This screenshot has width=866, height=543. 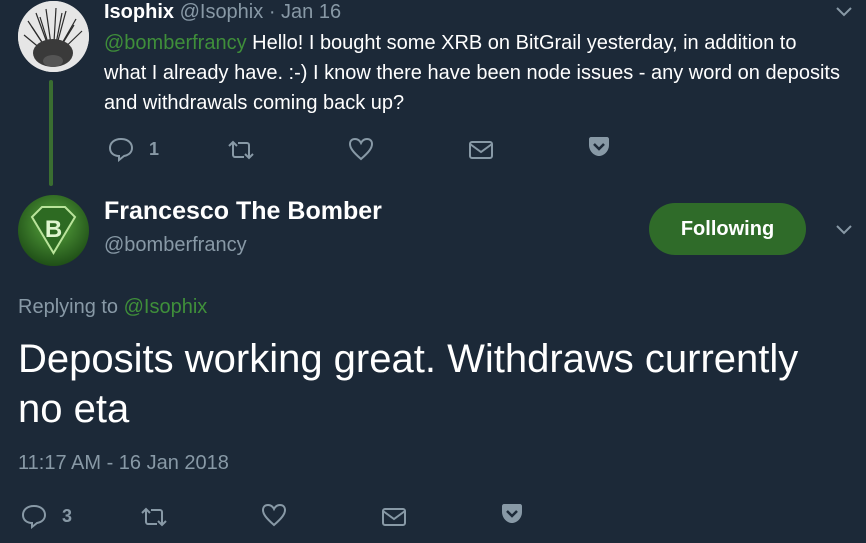 I want to click on svg-text: B, so click(x=53, y=229).